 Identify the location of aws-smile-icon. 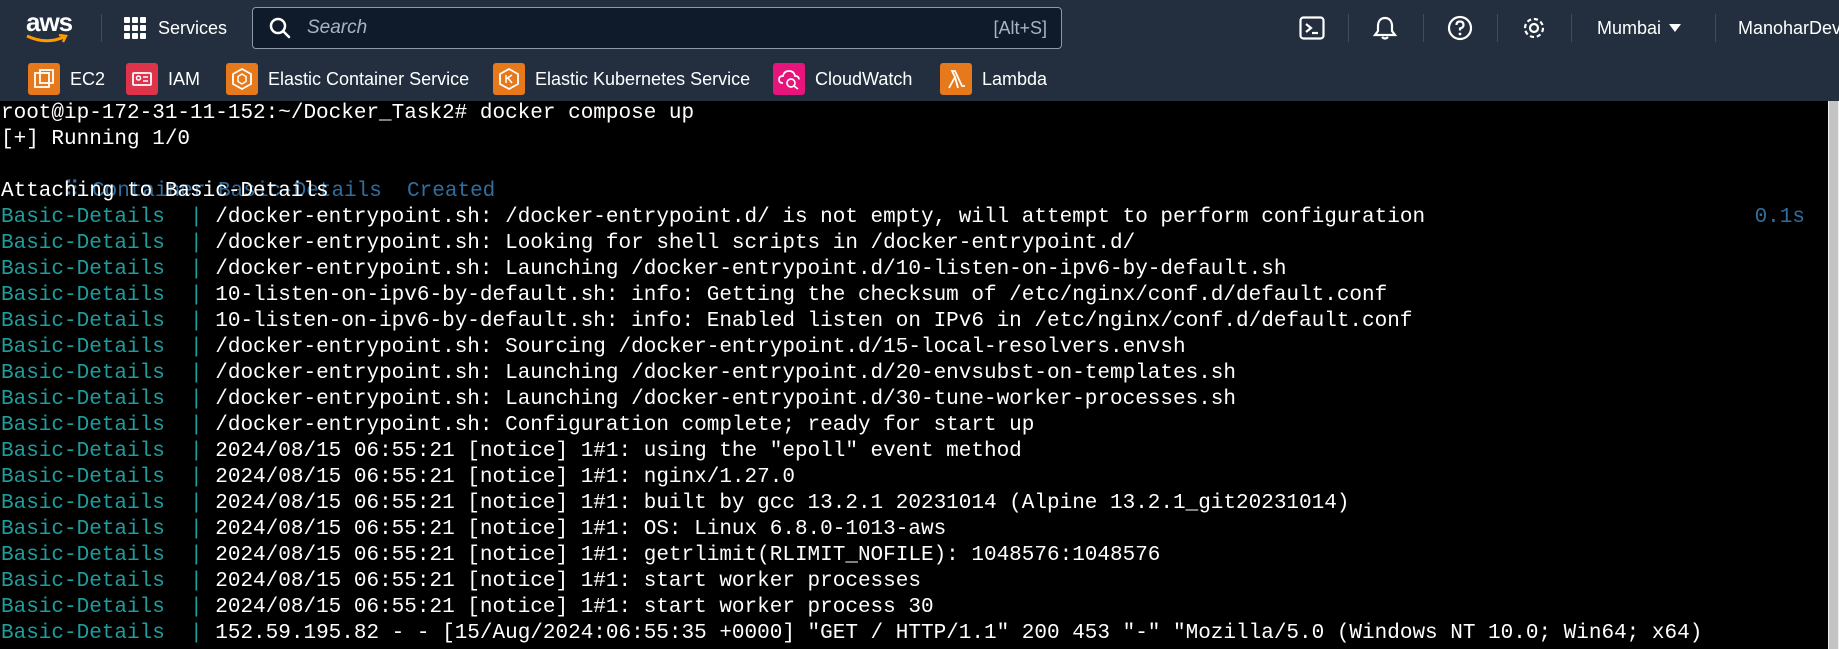
(47, 38).